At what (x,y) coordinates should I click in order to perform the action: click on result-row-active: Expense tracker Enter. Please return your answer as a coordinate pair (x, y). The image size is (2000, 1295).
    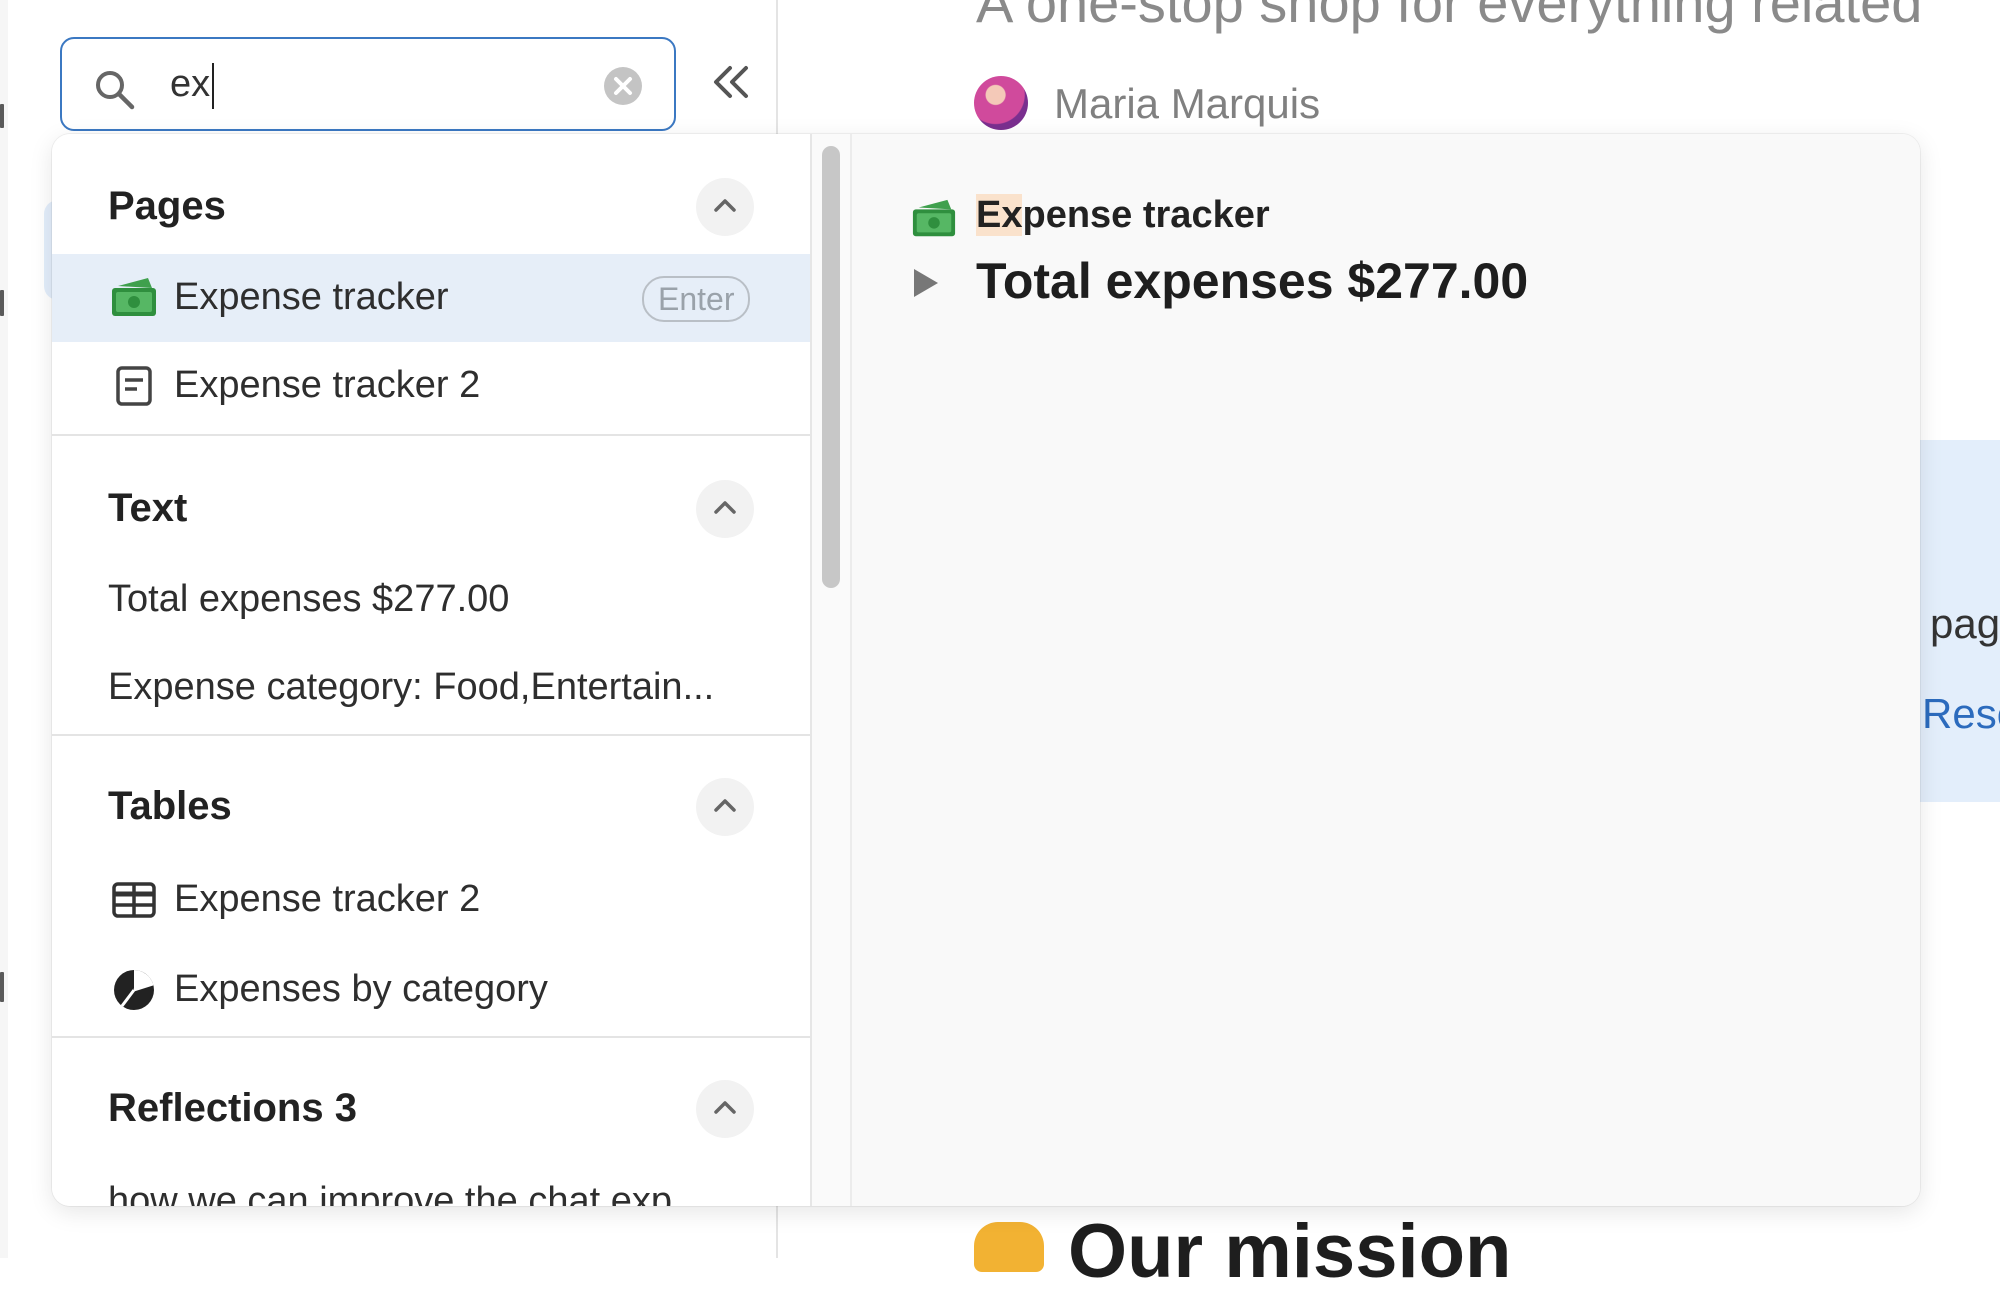
    Looking at the image, I should click on (431, 298).